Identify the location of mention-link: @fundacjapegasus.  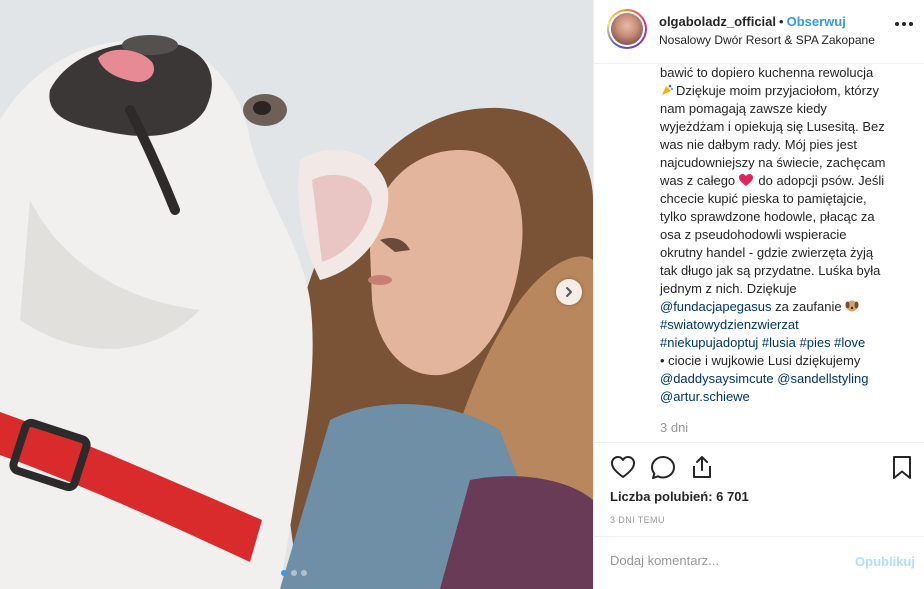
(716, 306).